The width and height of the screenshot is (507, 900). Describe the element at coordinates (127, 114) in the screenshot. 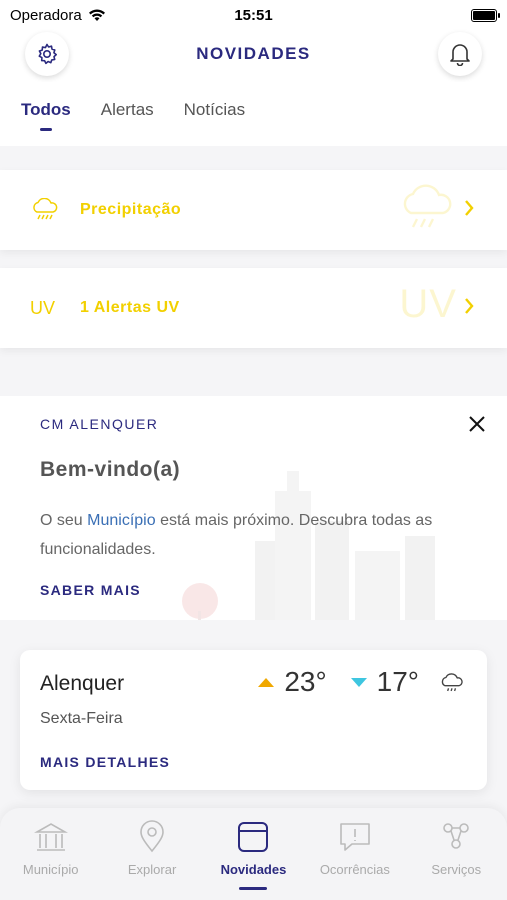

I see `tab-alertas: Alertas` at that location.